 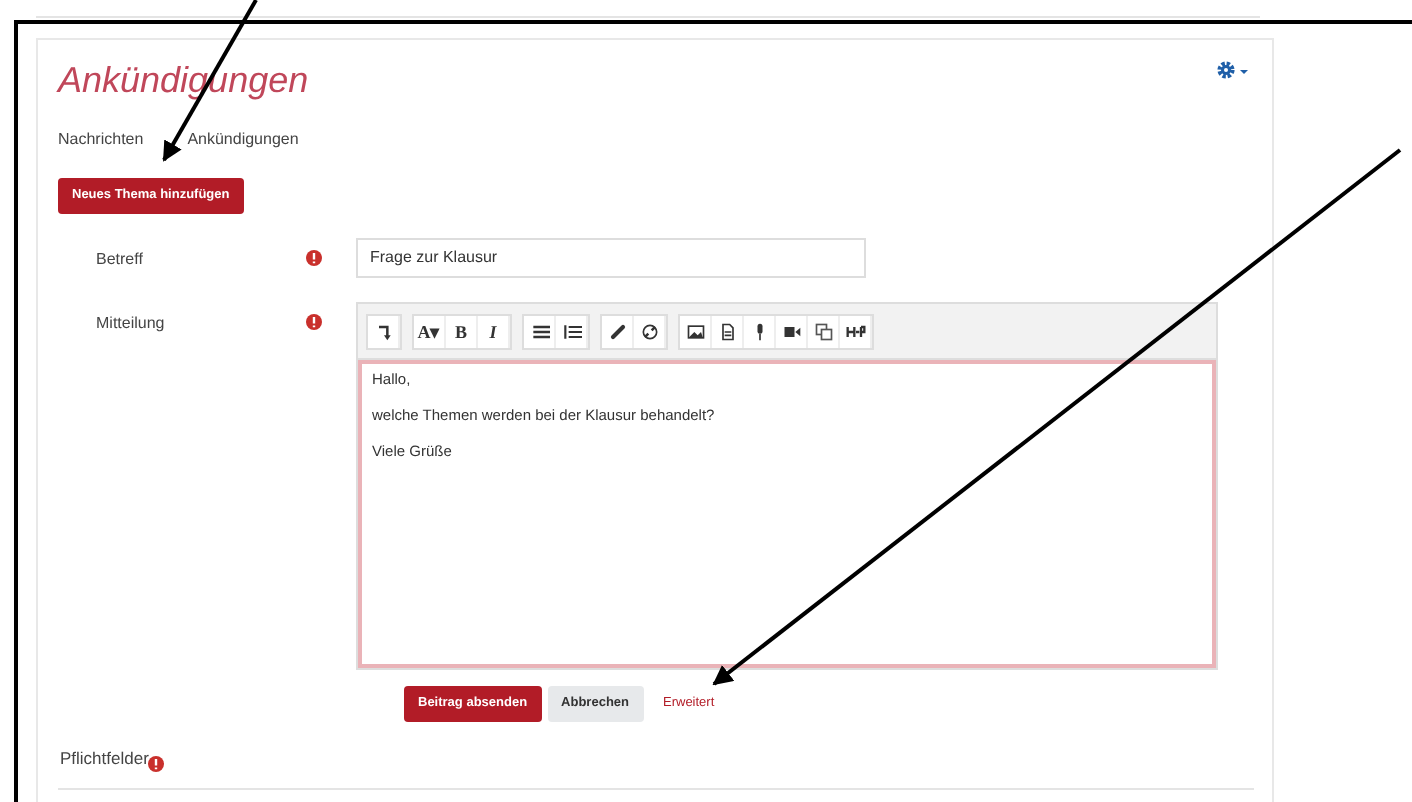 I want to click on subject-input: Frage zur Klausur, so click(x=611, y=257).